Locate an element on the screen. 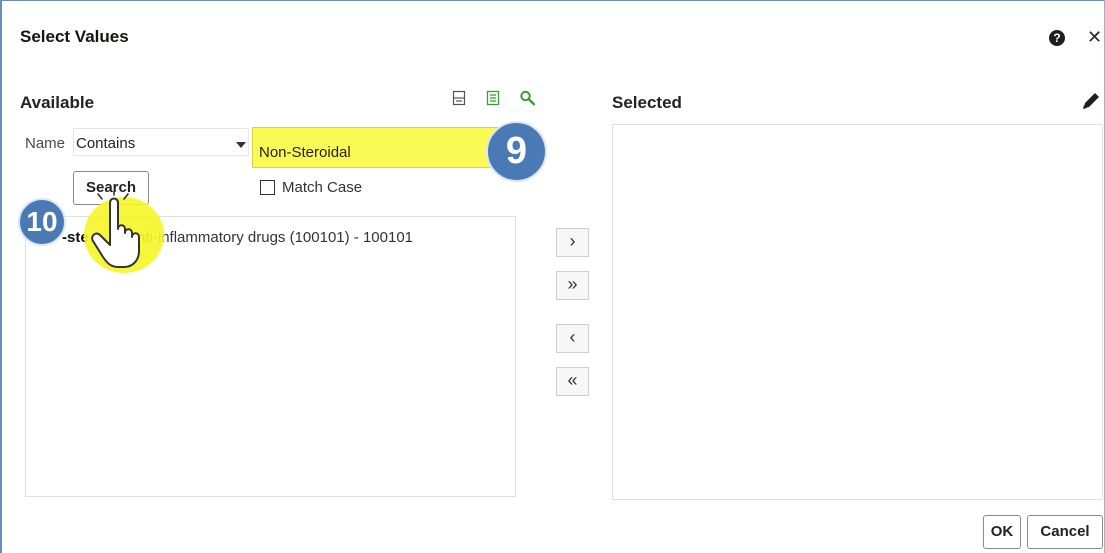 This screenshot has height=553, width=1105. pencil-icon is located at coordinates (1091, 101).